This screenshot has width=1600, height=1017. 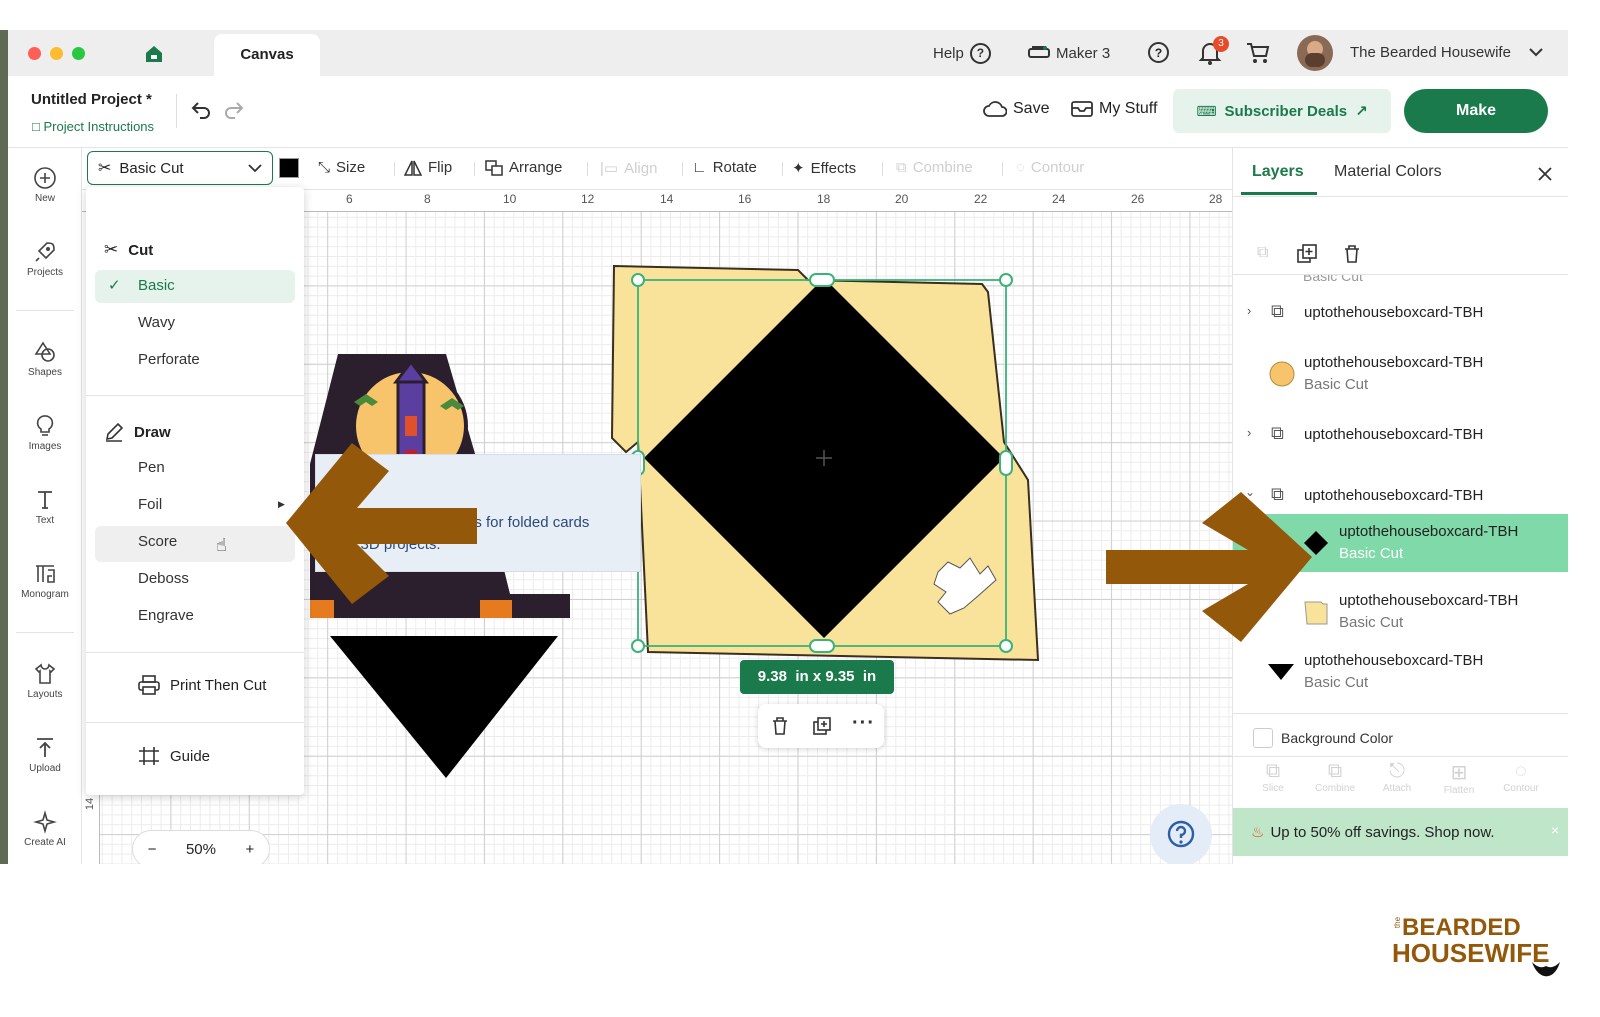 I want to click on arrow-right, so click(x=1209, y=567).